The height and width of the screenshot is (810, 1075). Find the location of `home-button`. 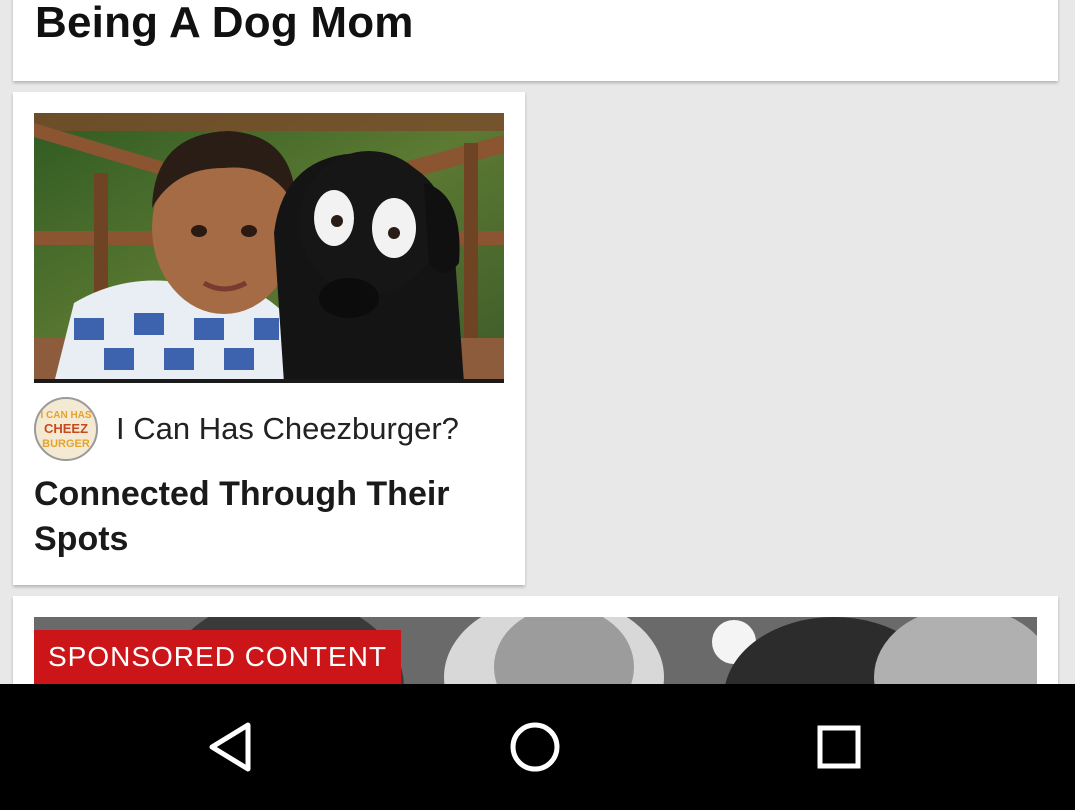

home-button is located at coordinates (535, 747).